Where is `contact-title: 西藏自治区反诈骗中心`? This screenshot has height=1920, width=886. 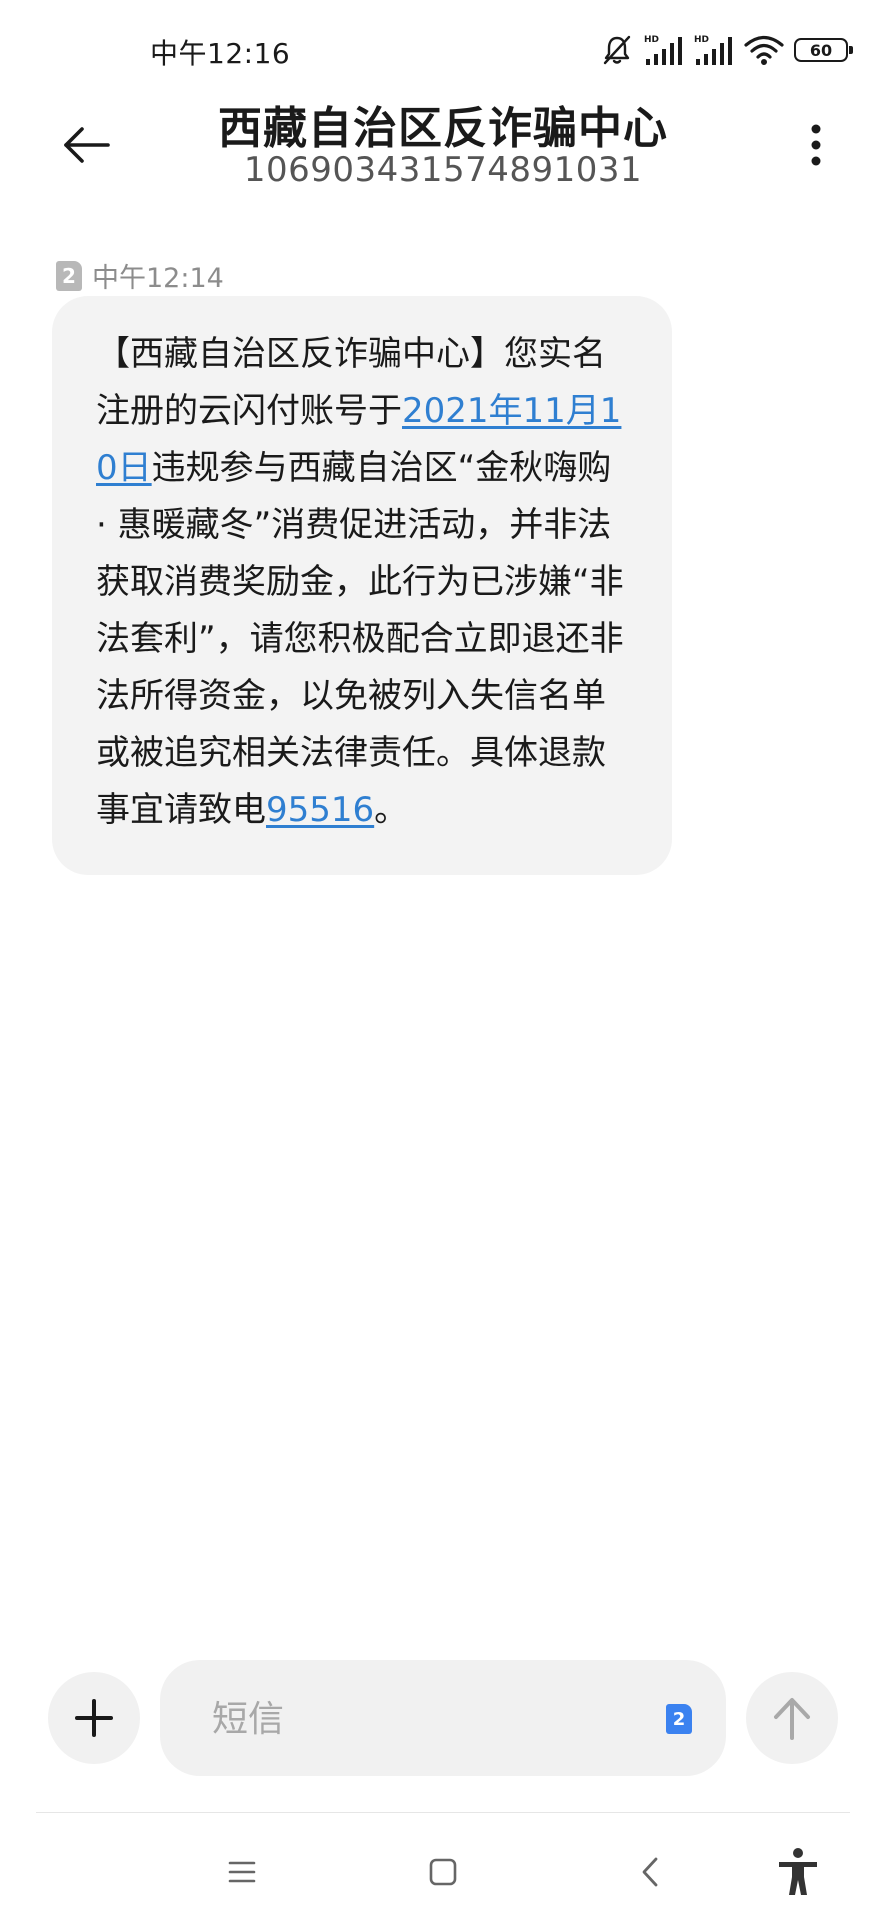 contact-title: 西藏自治区反诈骗中心 is located at coordinates (443, 128).